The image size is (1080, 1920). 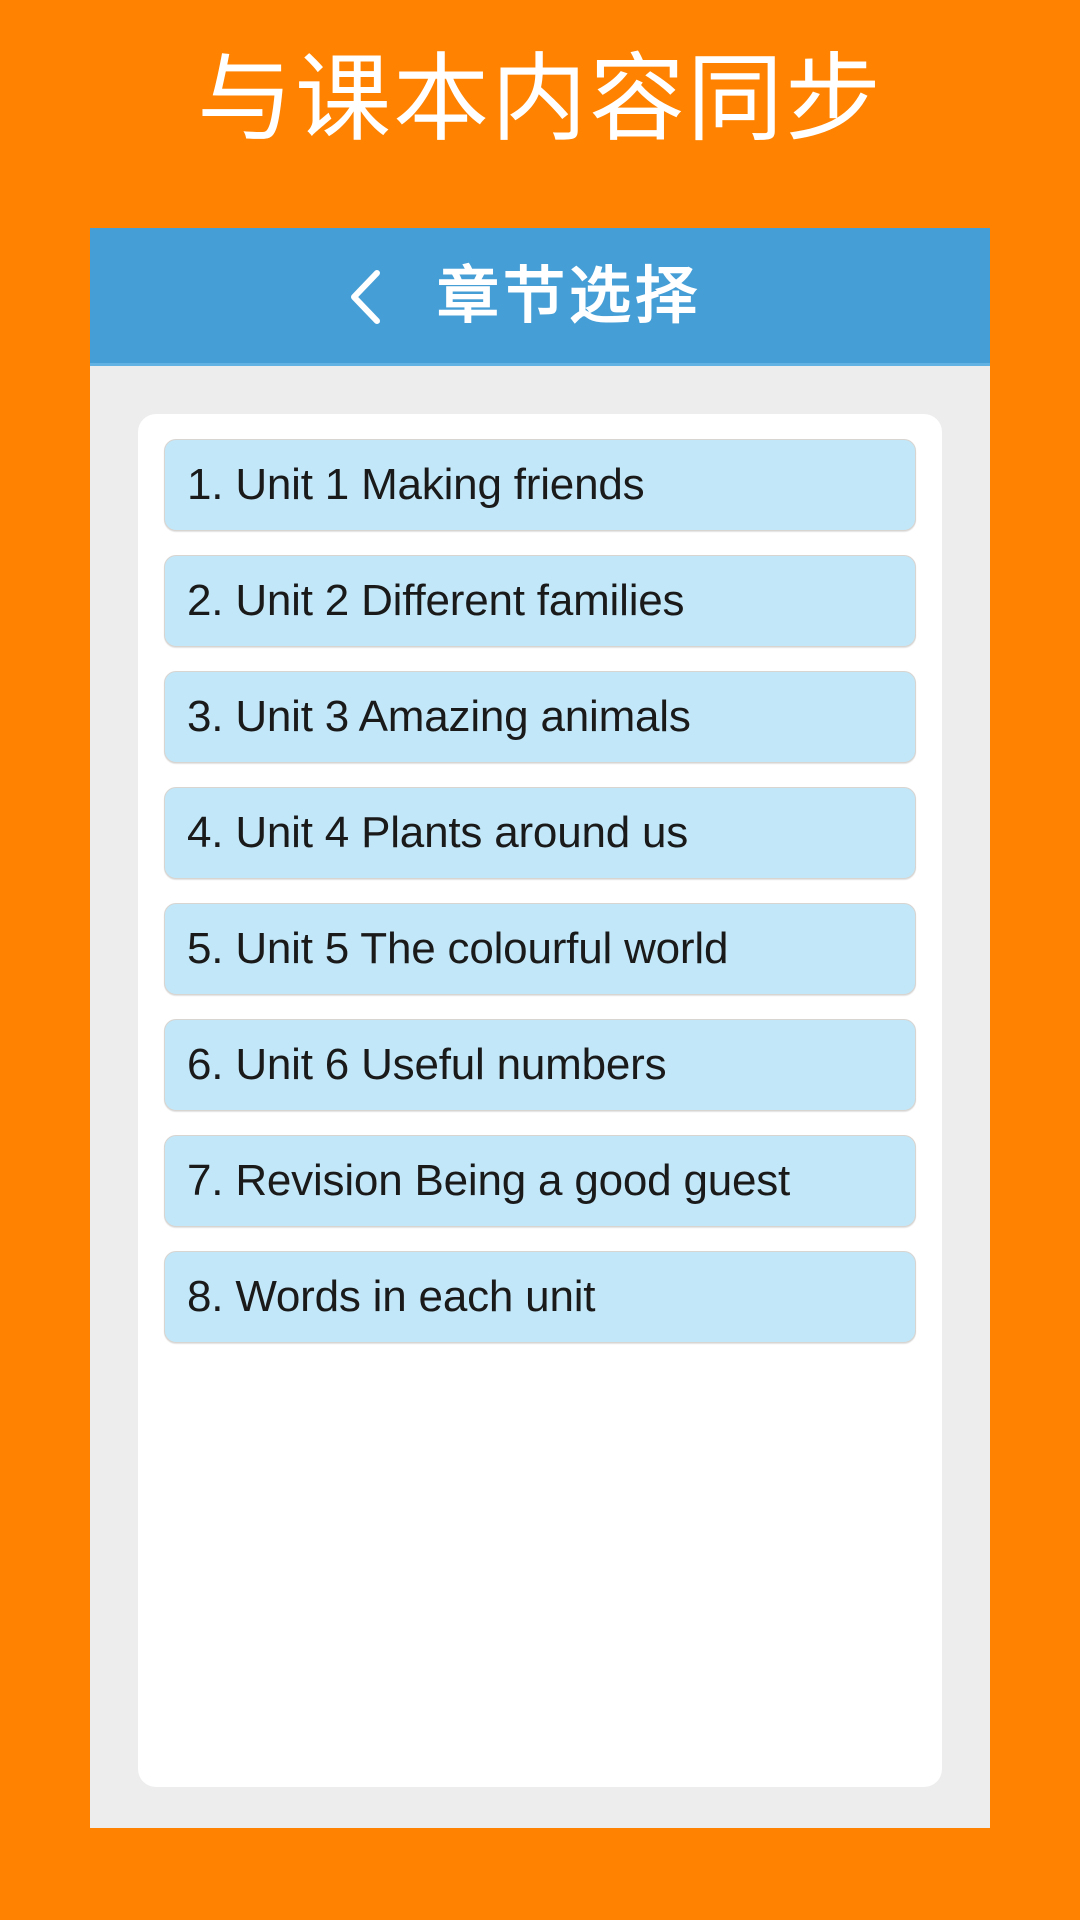 I want to click on chevron-left-icon, so click(x=366, y=297).